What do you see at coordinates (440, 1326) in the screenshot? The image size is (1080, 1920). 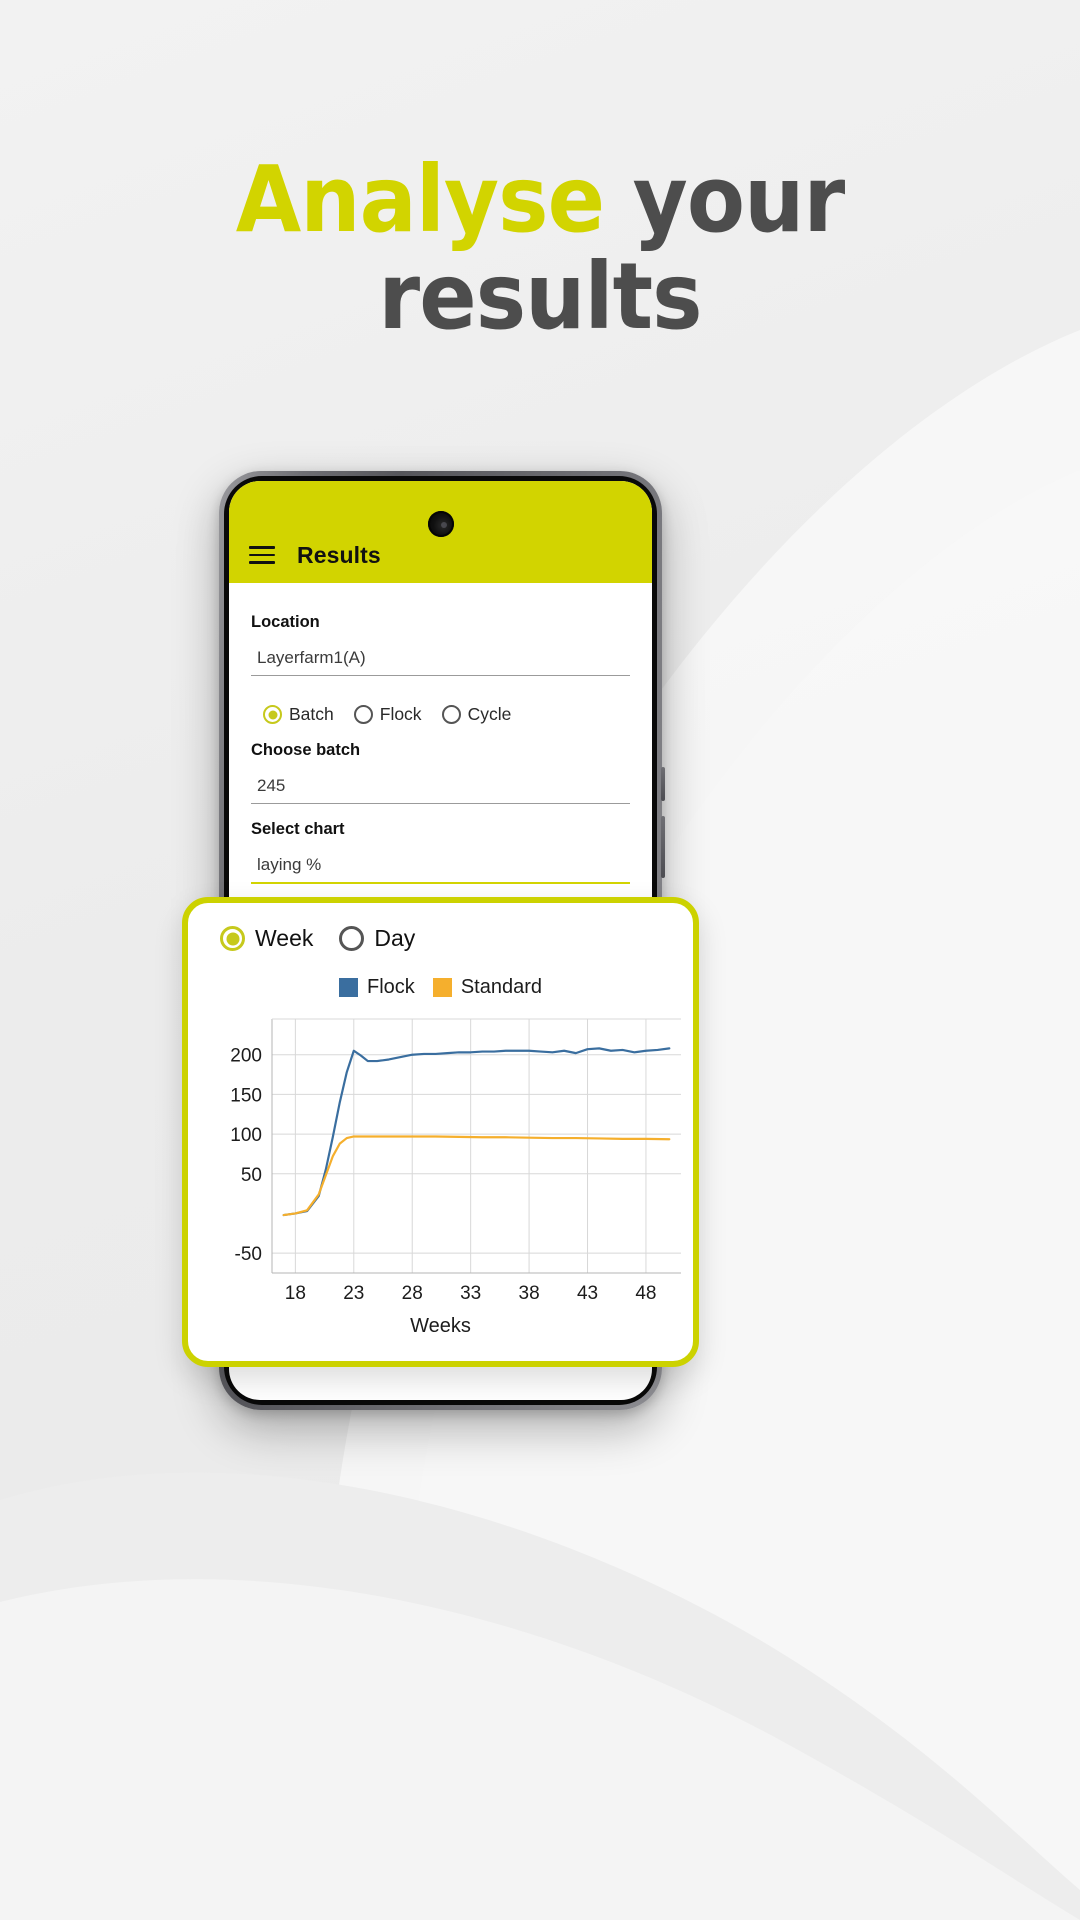 I see `chart-x-axis-title: Weeks` at bounding box center [440, 1326].